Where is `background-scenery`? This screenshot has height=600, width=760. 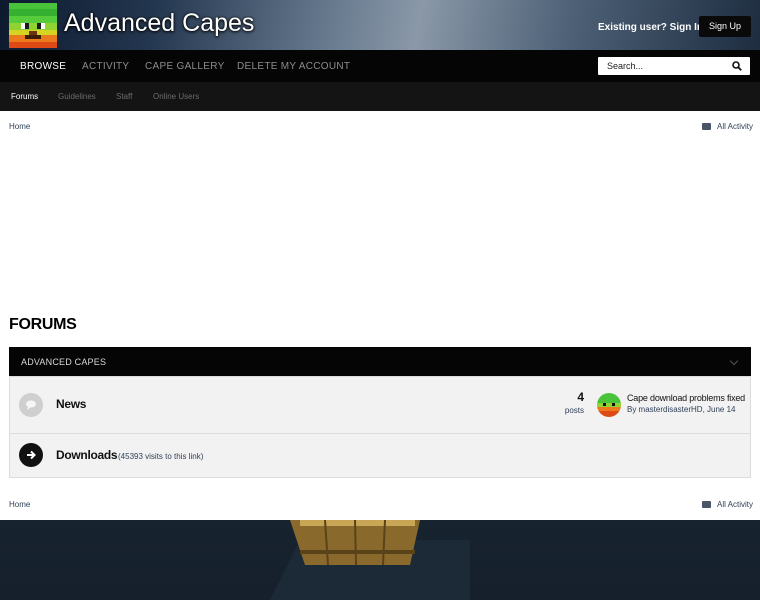 background-scenery is located at coordinates (370, 560).